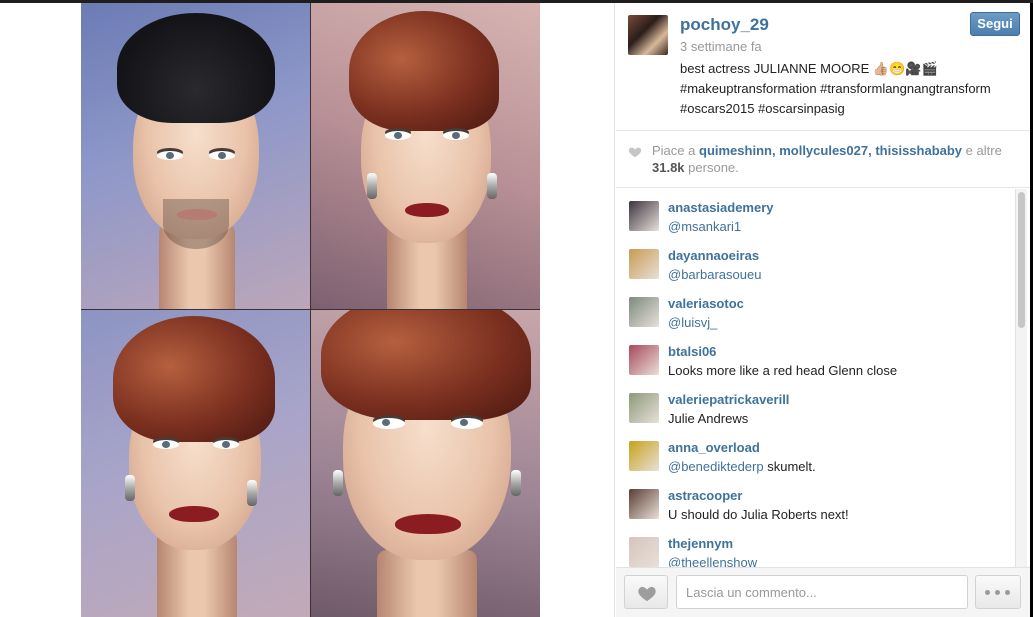 This screenshot has width=1033, height=617. What do you see at coordinates (811, 309) in the screenshot?
I see `list-item: valeriasotoc @luisvj_` at bounding box center [811, 309].